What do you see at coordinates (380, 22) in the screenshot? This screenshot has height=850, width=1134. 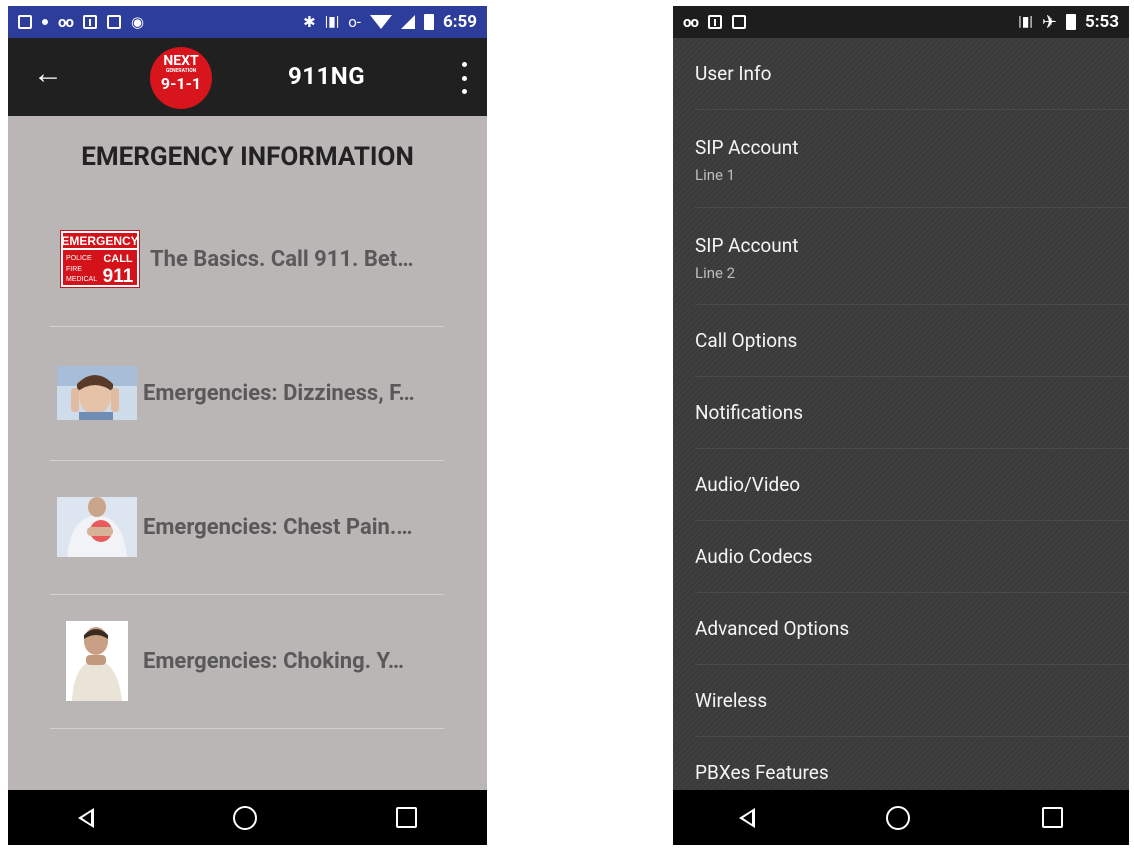 I see `wifi-icon` at bounding box center [380, 22].